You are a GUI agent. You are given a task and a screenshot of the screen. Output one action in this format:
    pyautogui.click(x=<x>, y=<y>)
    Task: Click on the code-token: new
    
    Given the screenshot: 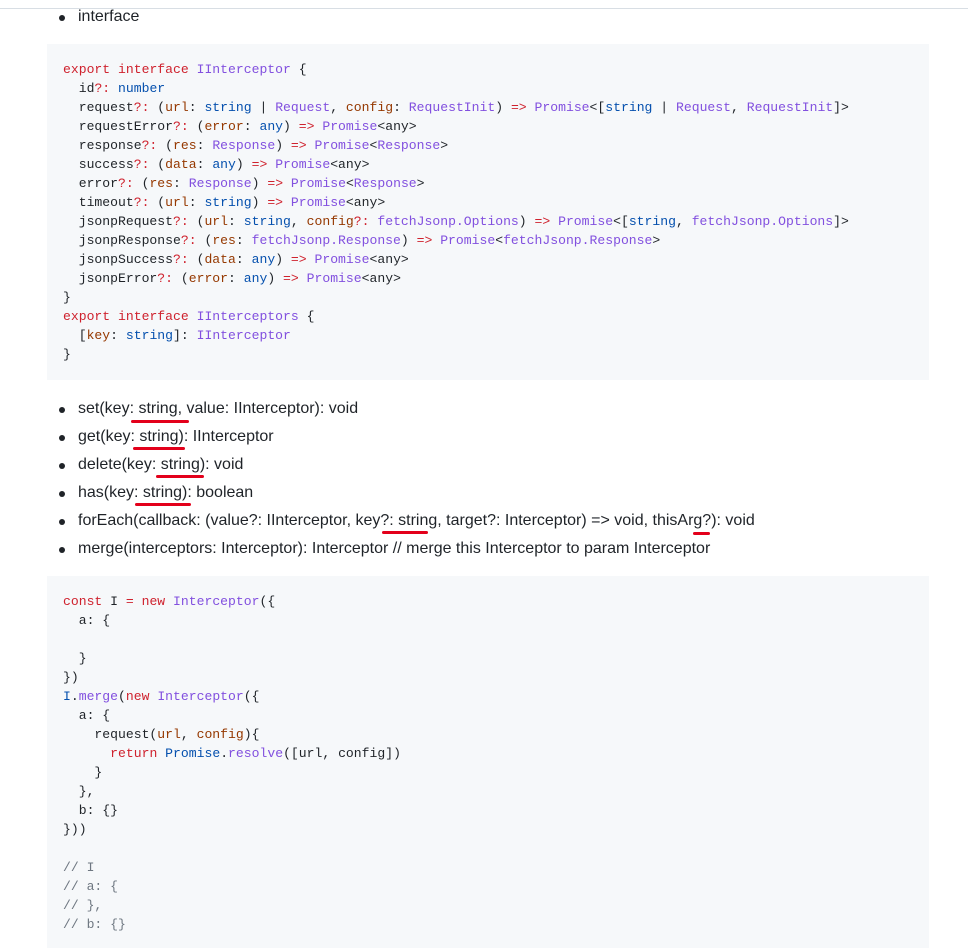 What is the action you would take?
    pyautogui.click(x=157, y=601)
    